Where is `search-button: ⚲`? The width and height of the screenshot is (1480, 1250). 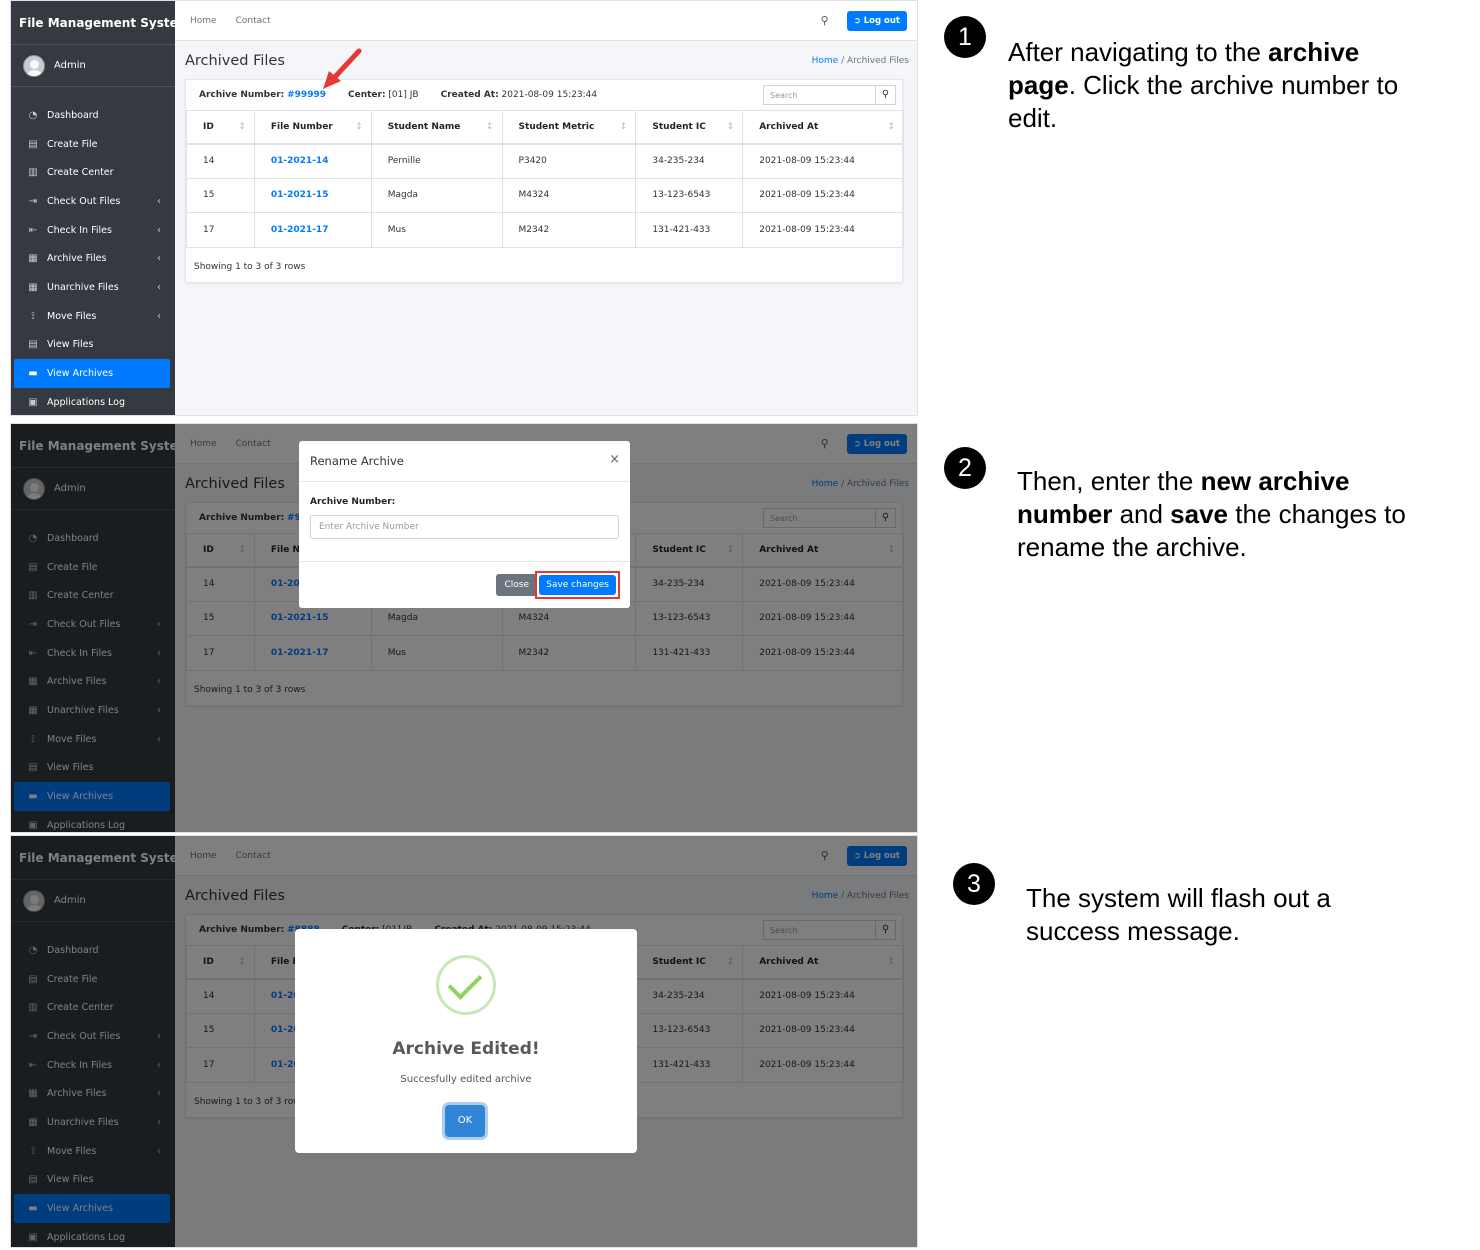 search-button: ⚲ is located at coordinates (886, 95).